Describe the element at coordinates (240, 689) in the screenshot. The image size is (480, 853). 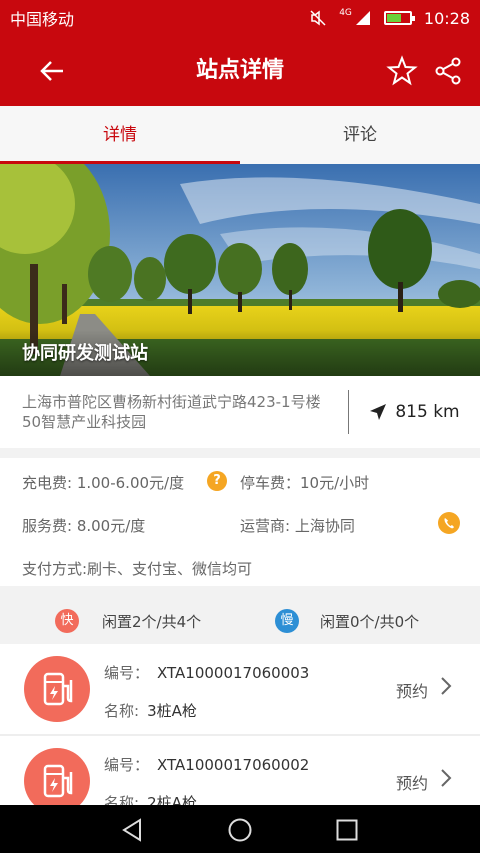
I see `pile-item: 编号： XTA1000017060003 名称: 3桩A枪 预约` at that location.